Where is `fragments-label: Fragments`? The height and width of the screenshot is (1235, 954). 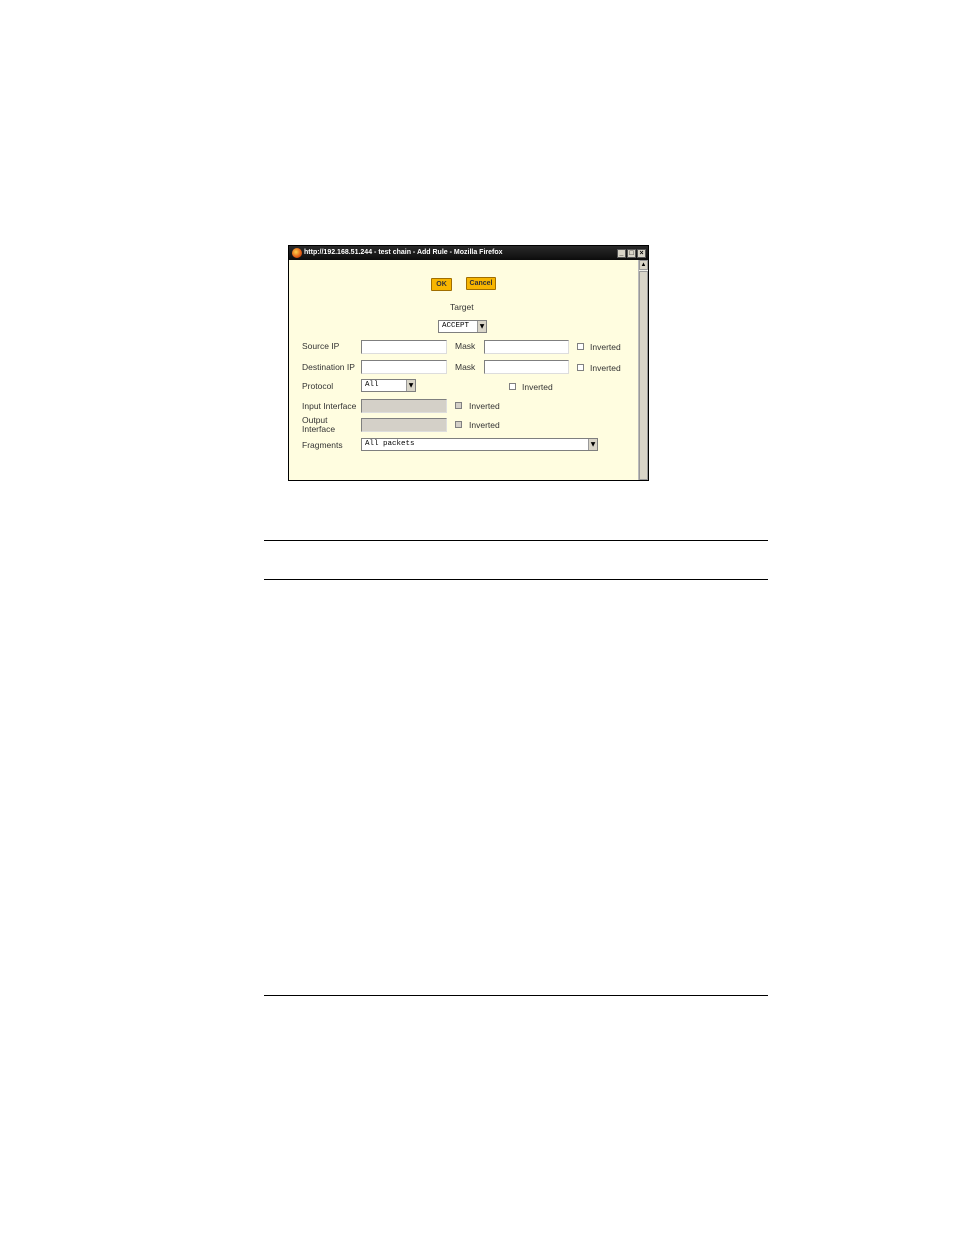
fragments-label: Fragments is located at coordinates (322, 445).